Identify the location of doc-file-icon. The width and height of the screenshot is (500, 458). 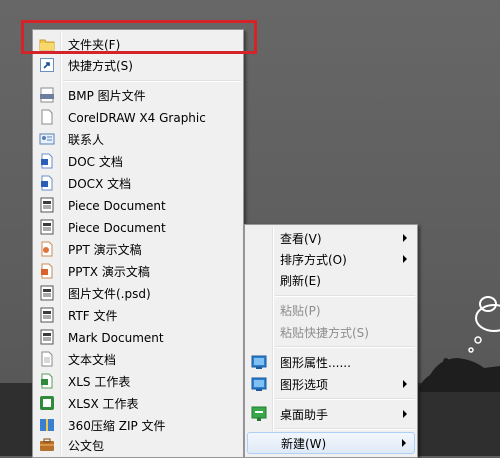
(47, 161).